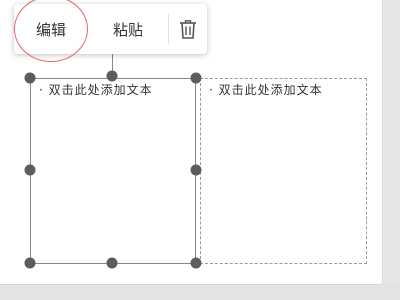 The height and width of the screenshot is (300, 400). Describe the element at coordinates (196, 263) in the screenshot. I see `resize-handle-bottom-right` at that location.